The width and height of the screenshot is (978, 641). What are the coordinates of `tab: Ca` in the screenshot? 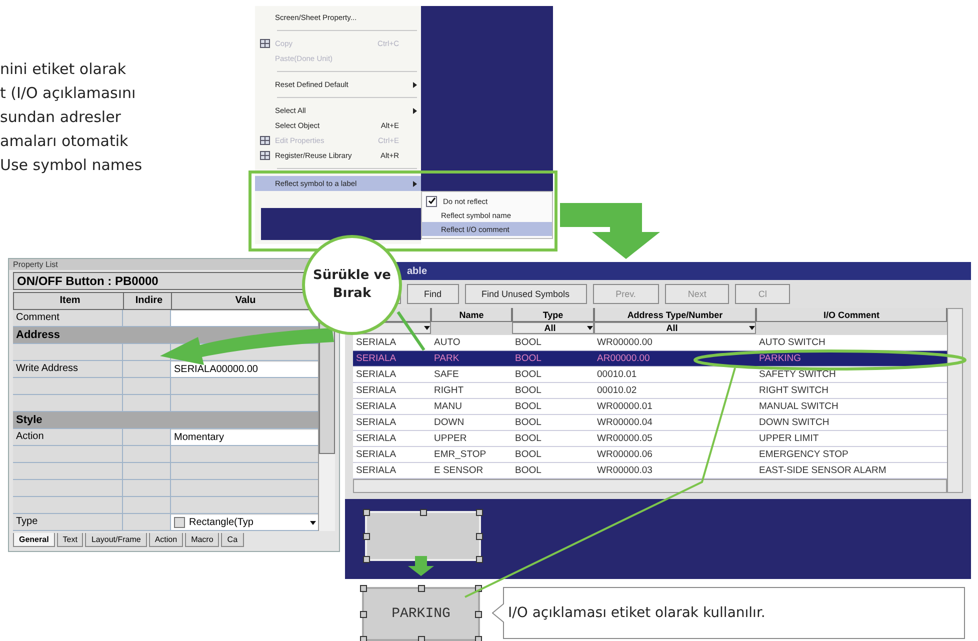 It's located at (232, 540).